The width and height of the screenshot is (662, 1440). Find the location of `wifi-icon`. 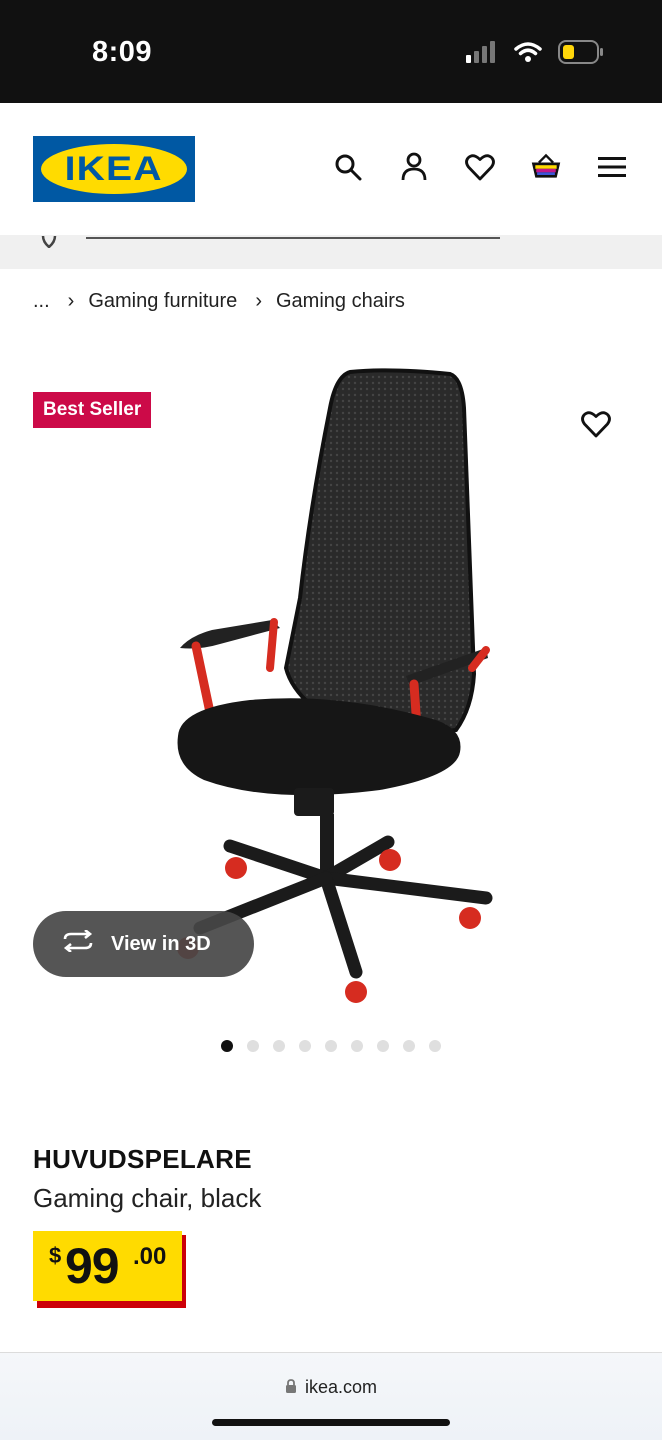

wifi-icon is located at coordinates (528, 54).